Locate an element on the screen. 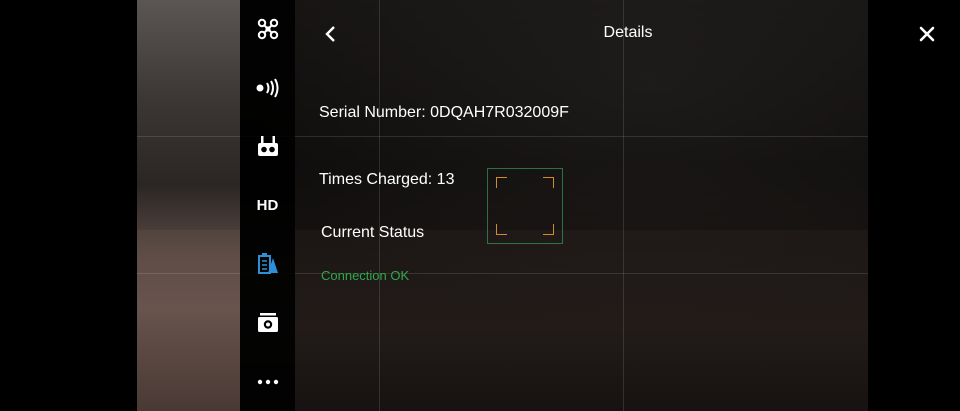  camera-icon is located at coordinates (267, 323).